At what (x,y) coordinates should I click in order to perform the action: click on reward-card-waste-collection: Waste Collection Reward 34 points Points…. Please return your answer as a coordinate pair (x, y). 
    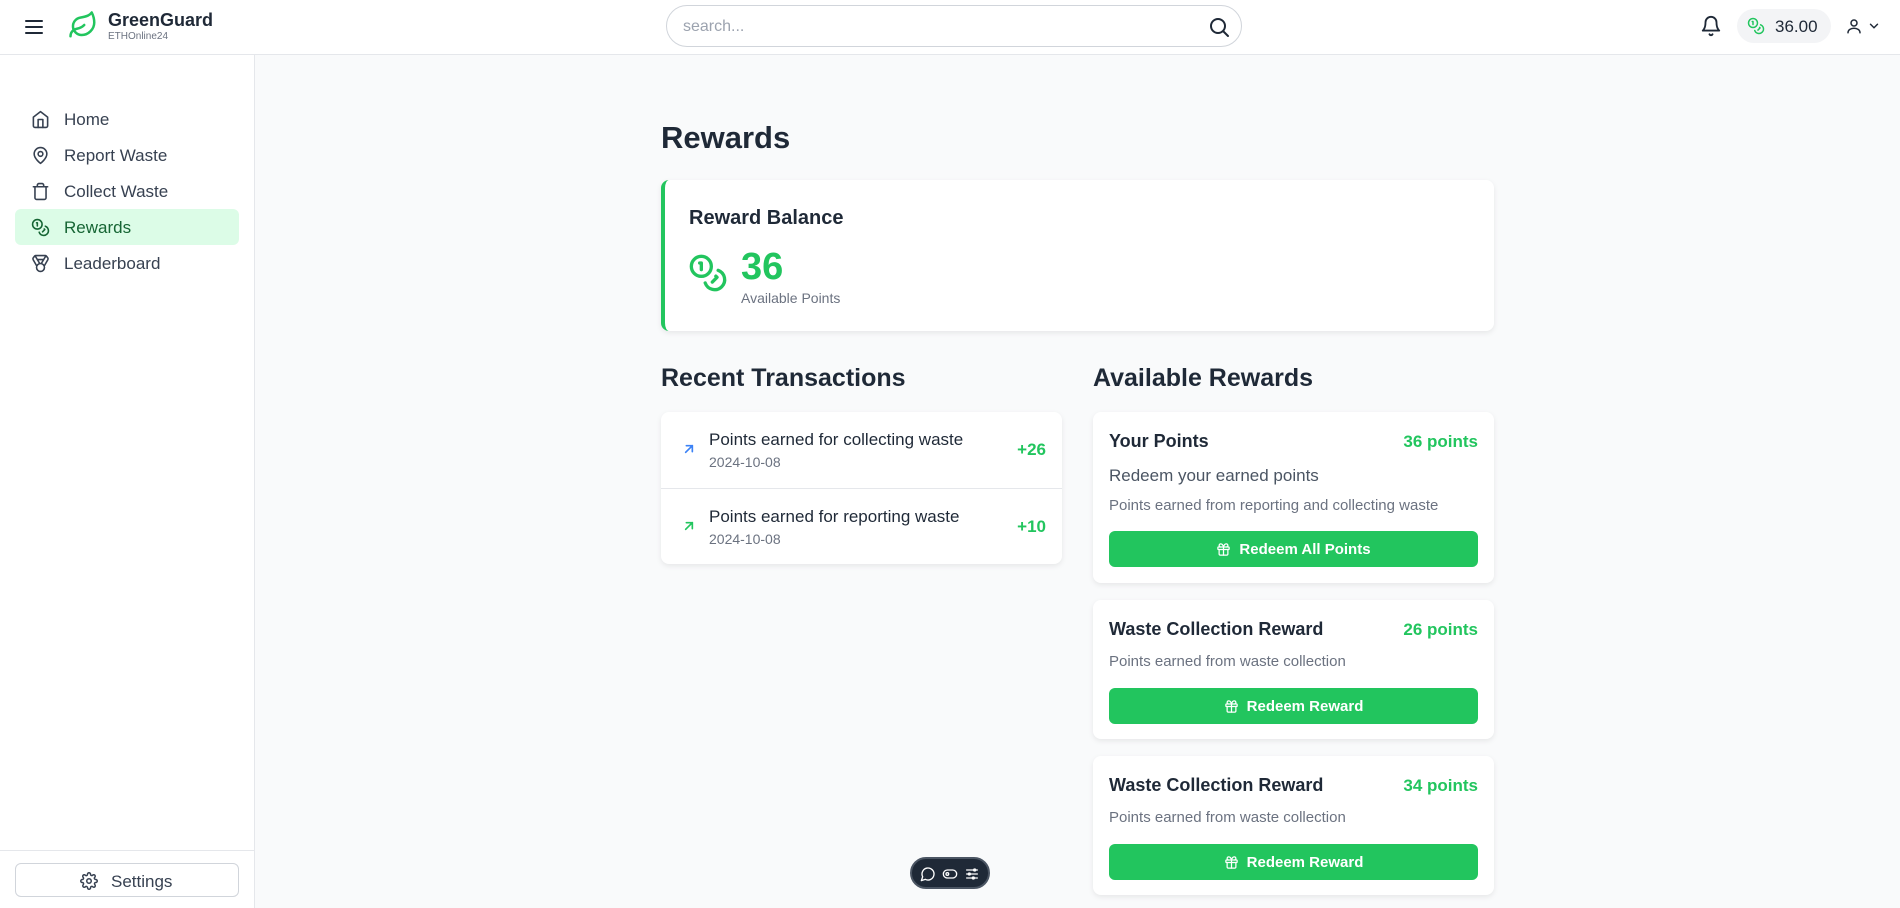
    Looking at the image, I should click on (1293, 825).